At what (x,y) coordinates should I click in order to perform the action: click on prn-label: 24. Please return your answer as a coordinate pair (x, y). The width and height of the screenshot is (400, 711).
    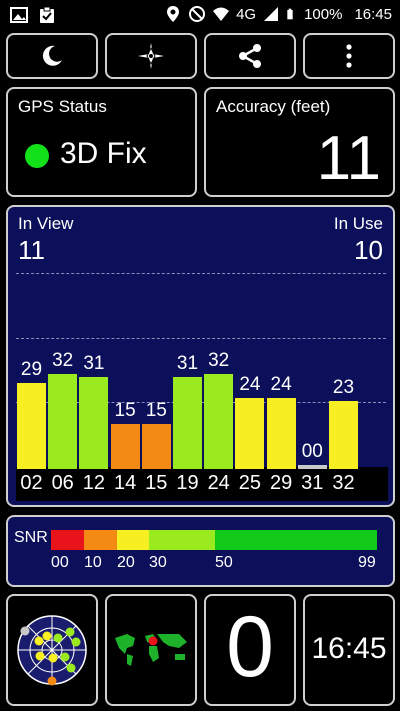
    Looking at the image, I should click on (218, 483).